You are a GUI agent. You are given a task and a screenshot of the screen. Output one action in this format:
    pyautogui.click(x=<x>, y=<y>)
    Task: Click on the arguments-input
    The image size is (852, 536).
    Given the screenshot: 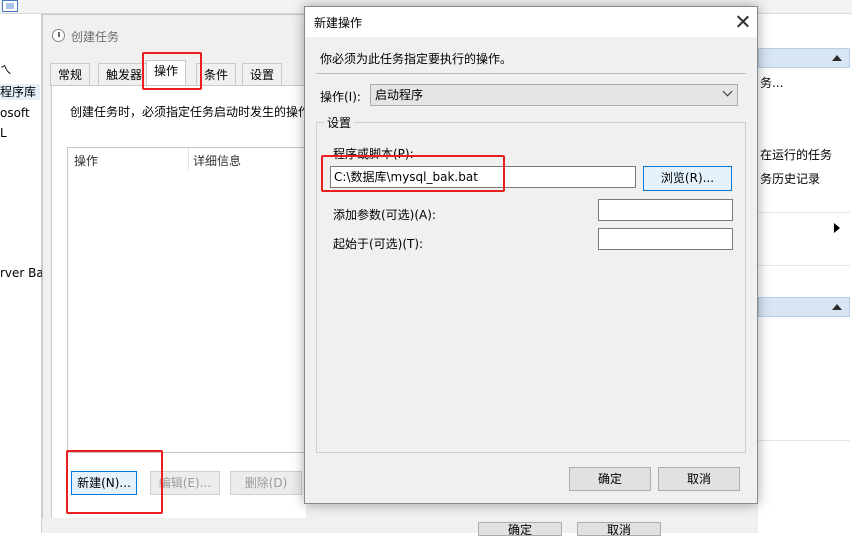 What is the action you would take?
    pyautogui.click(x=665, y=210)
    